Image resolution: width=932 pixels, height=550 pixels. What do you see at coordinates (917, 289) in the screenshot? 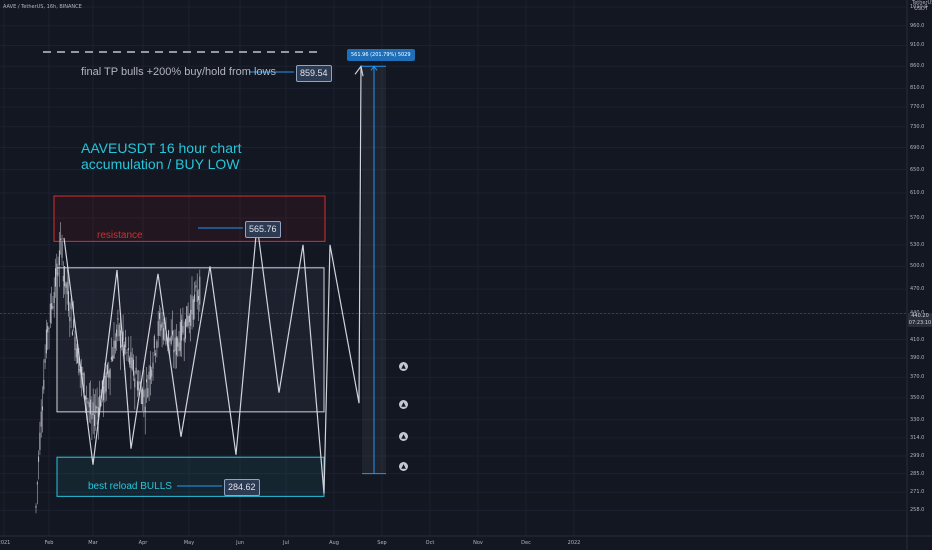
I see `y-tick-label: 470.0` at bounding box center [917, 289].